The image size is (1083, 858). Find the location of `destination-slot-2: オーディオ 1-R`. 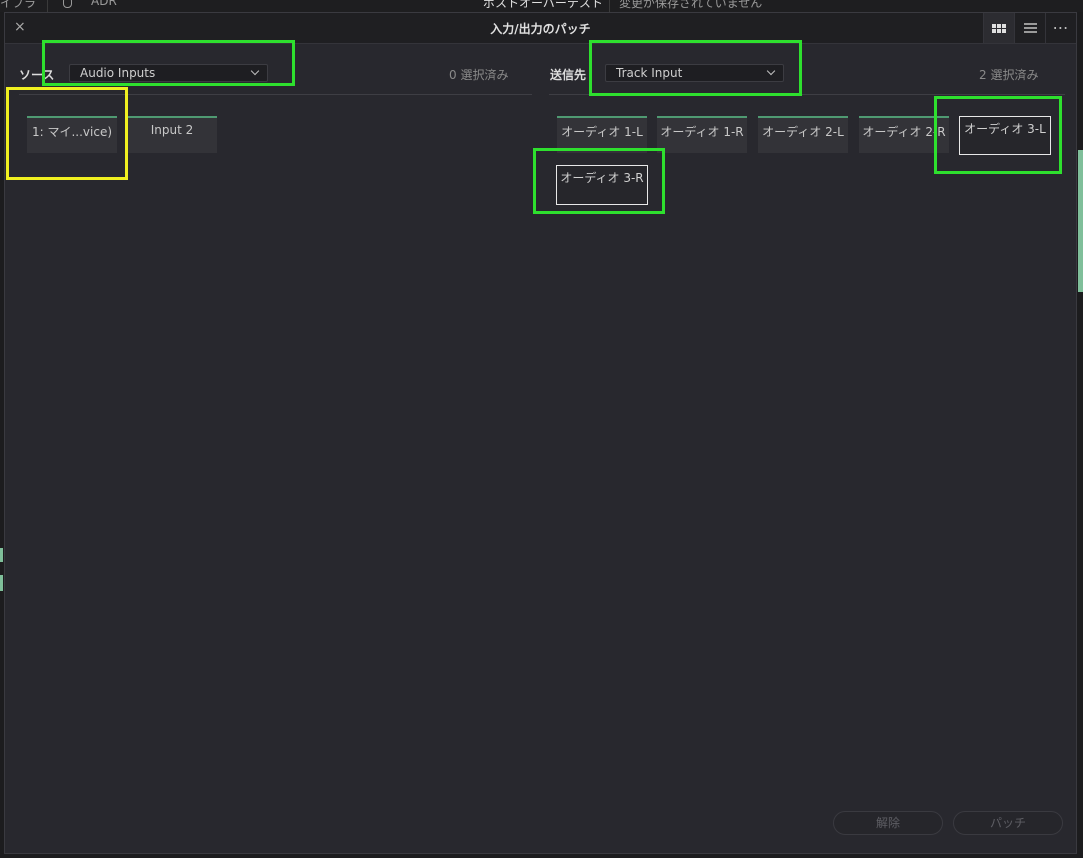

destination-slot-2: オーディオ 1-R is located at coordinates (702, 134).